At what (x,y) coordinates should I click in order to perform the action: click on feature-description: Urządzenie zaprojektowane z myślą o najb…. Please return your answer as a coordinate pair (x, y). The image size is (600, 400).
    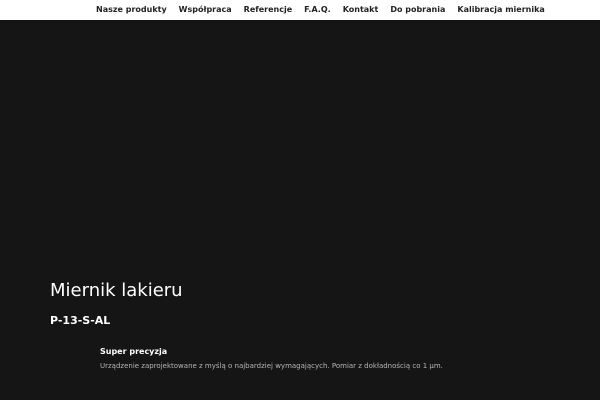
    Looking at the image, I should click on (271, 366).